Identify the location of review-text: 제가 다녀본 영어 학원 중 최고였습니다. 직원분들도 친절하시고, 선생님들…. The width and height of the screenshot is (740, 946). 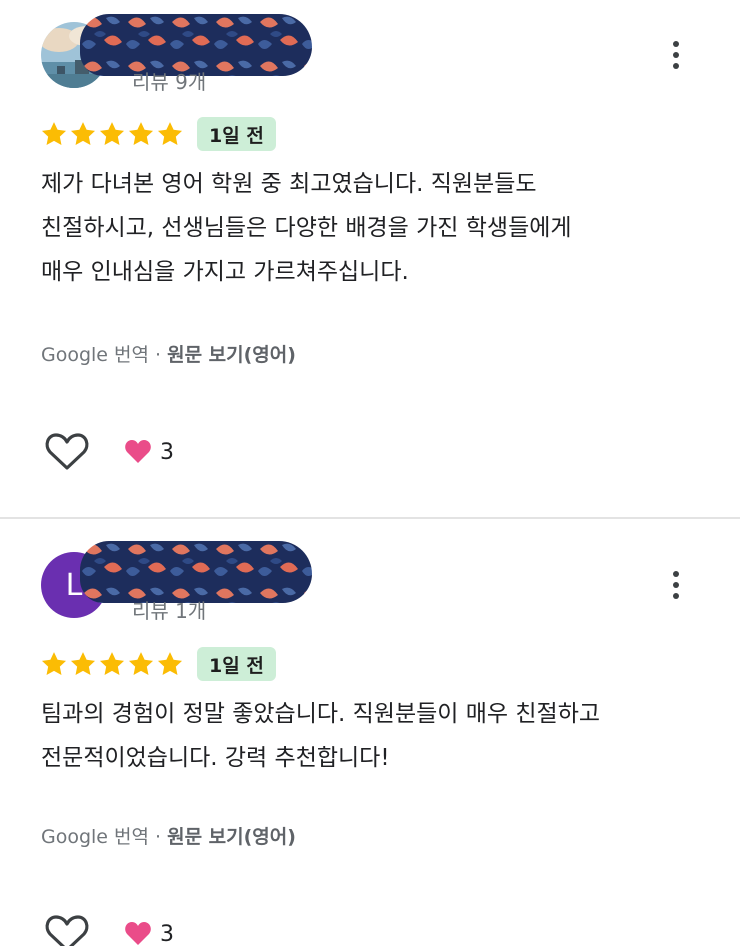
(376, 228).